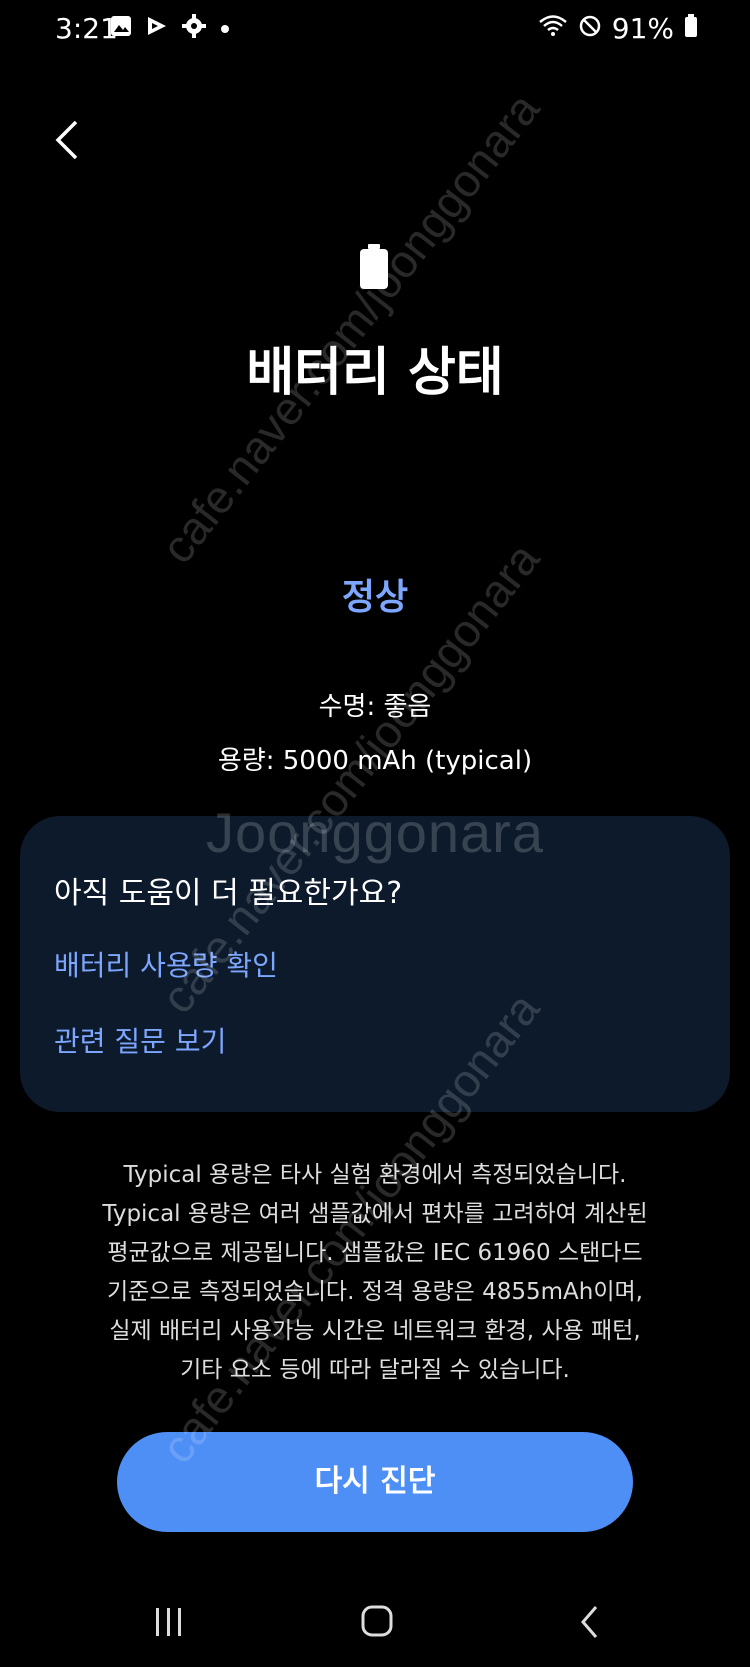 The height and width of the screenshot is (1667, 750). I want to click on description-line: 실제 배터리 사용가능 시간은 네트워크 환경, 사용 패턴,, so click(375, 1331).